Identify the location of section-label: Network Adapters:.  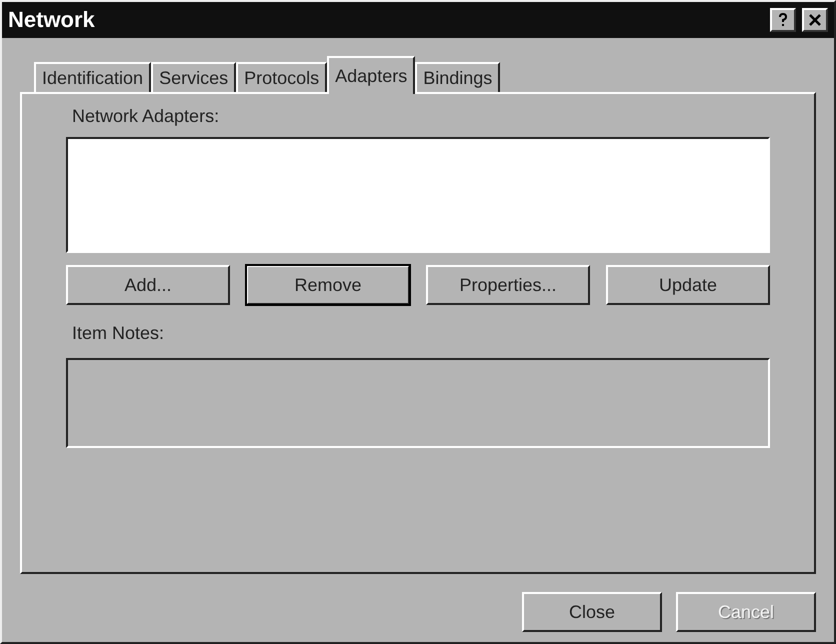
(146, 116).